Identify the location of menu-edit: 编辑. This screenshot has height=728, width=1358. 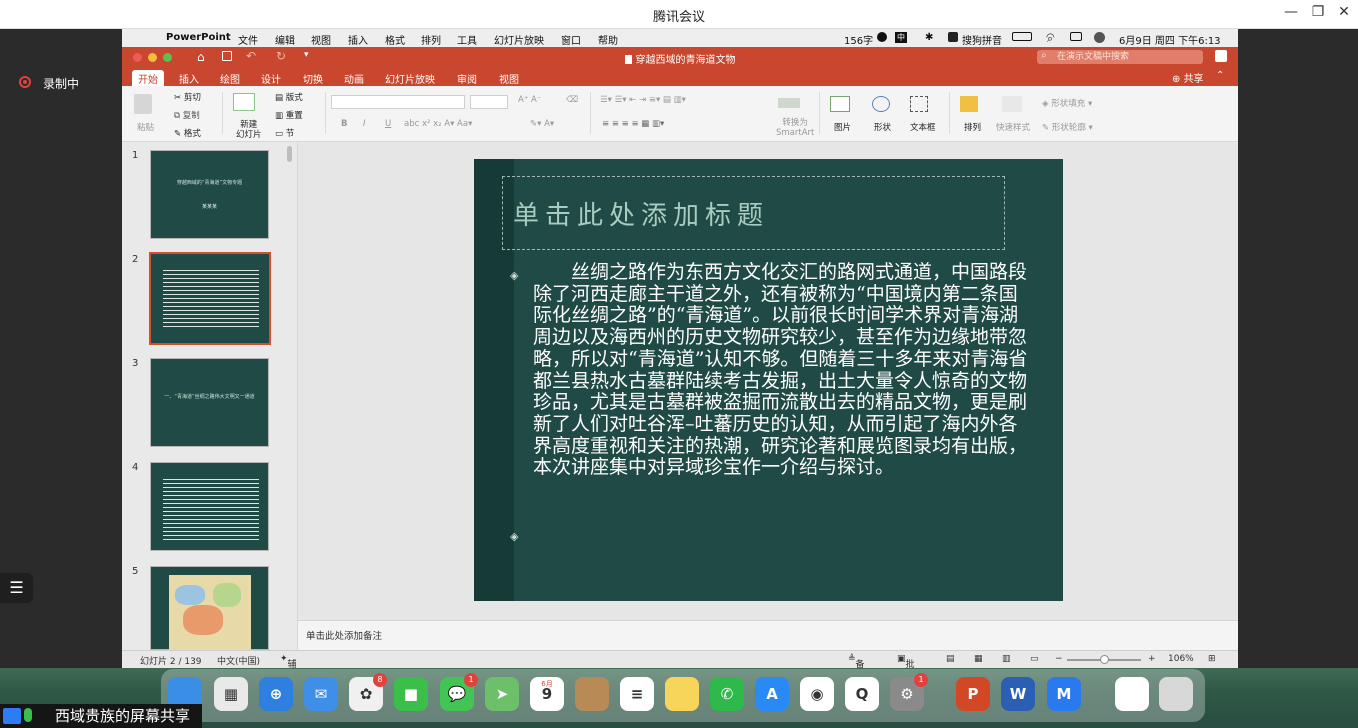
(285, 39).